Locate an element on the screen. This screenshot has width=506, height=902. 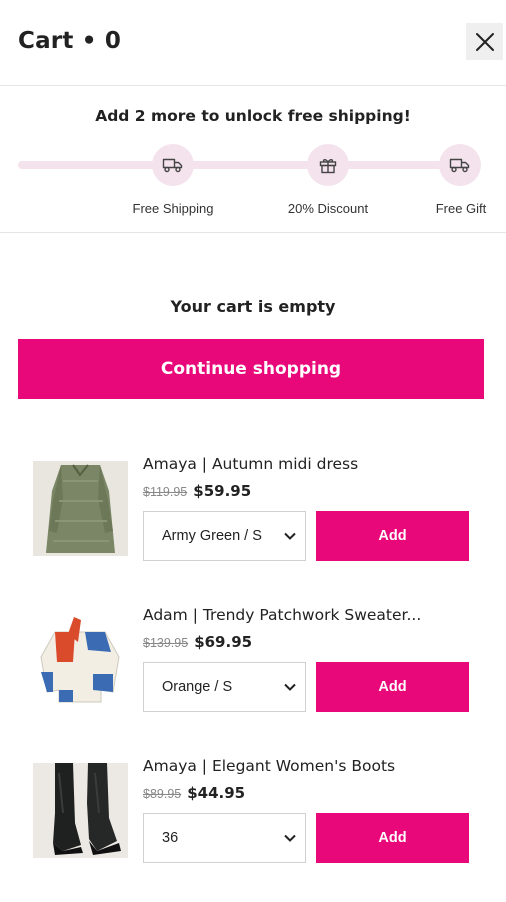
product-prices: $119.95 $59.95 is located at coordinates (197, 491).